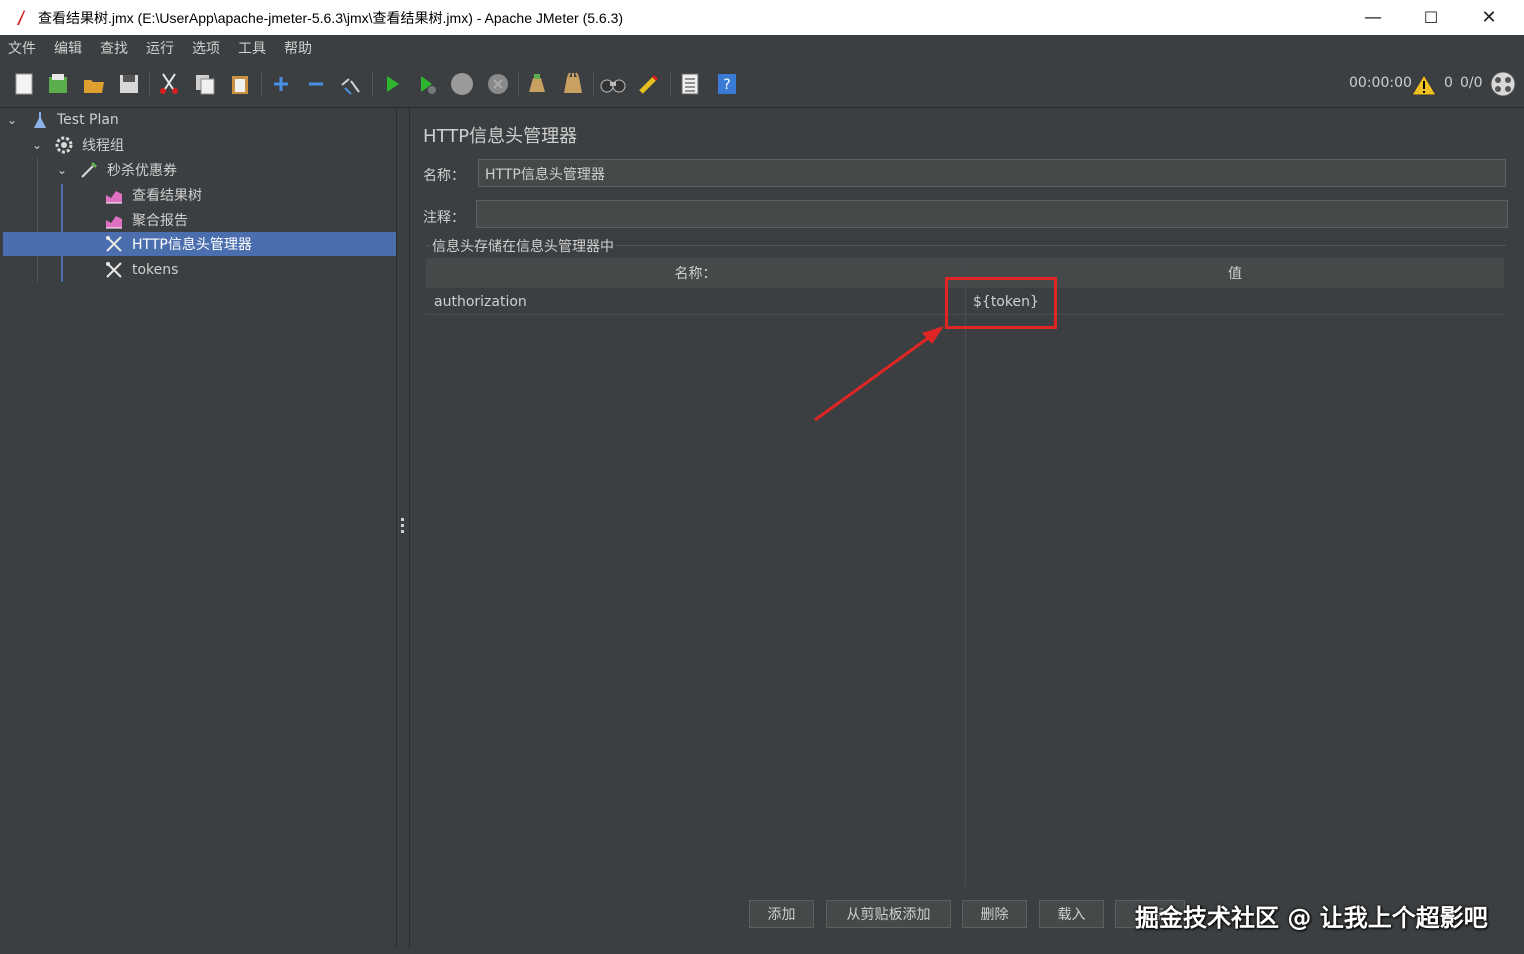  Describe the element at coordinates (879, 374) in the screenshot. I see `annotation-arrow-icon` at that location.